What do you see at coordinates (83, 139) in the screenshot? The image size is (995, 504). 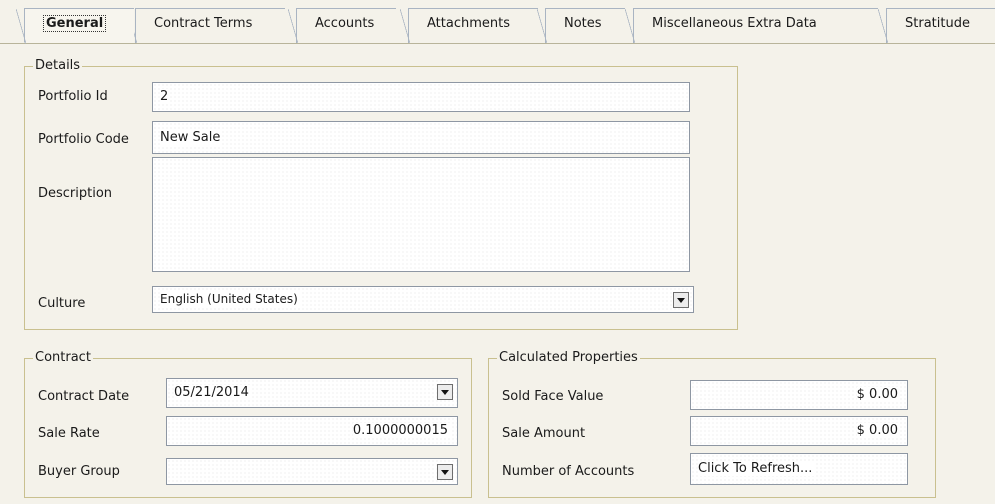 I see `portfolio-code-label: Portfolio Code` at bounding box center [83, 139].